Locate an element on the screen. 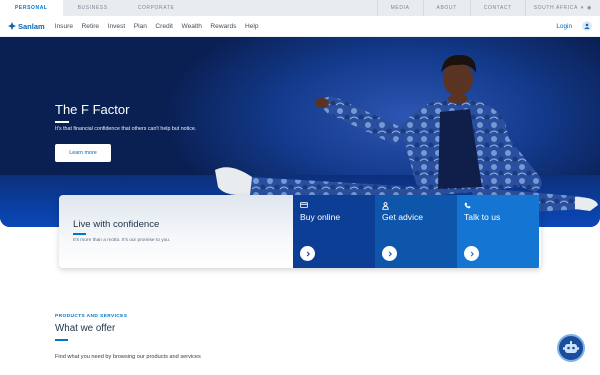 The height and width of the screenshot is (375, 600). chatbot-button is located at coordinates (571, 348).